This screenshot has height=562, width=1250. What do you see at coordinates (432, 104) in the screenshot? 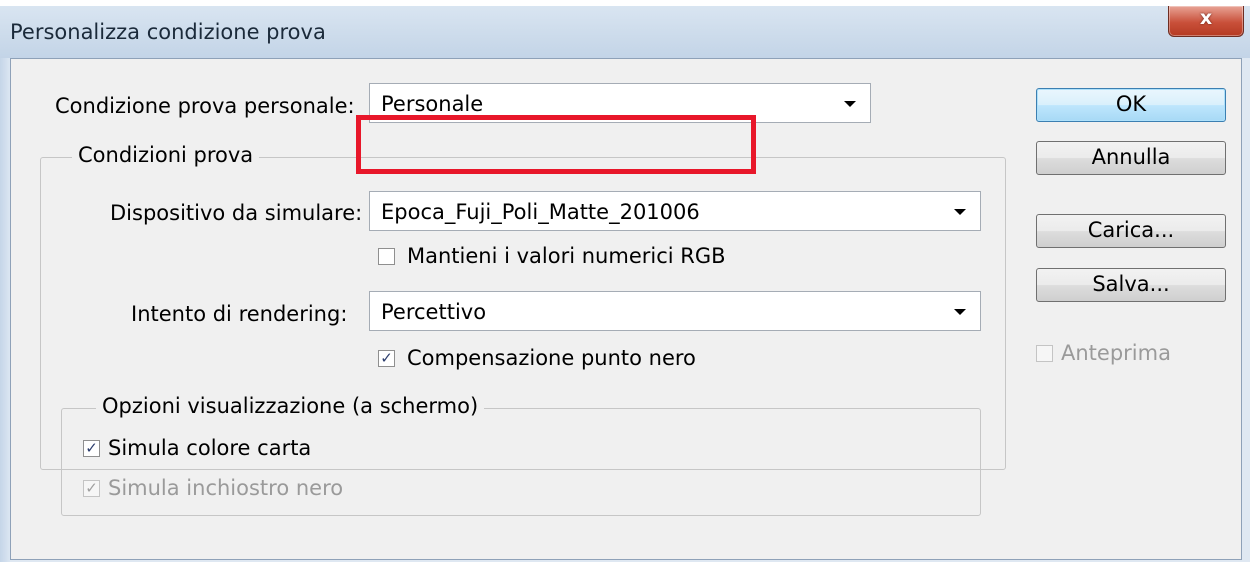
I see `custom-condition-value: Personale` at bounding box center [432, 104].